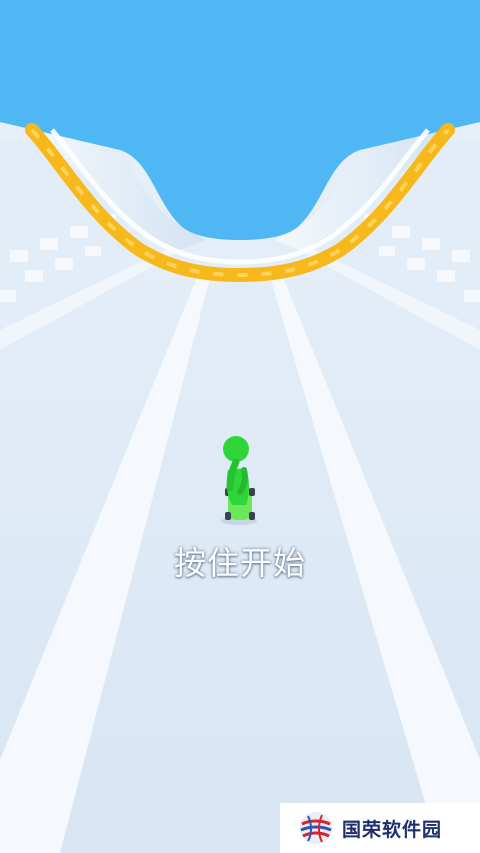 The height and width of the screenshot is (853, 480). I want to click on globe-logo-icon, so click(316, 828).